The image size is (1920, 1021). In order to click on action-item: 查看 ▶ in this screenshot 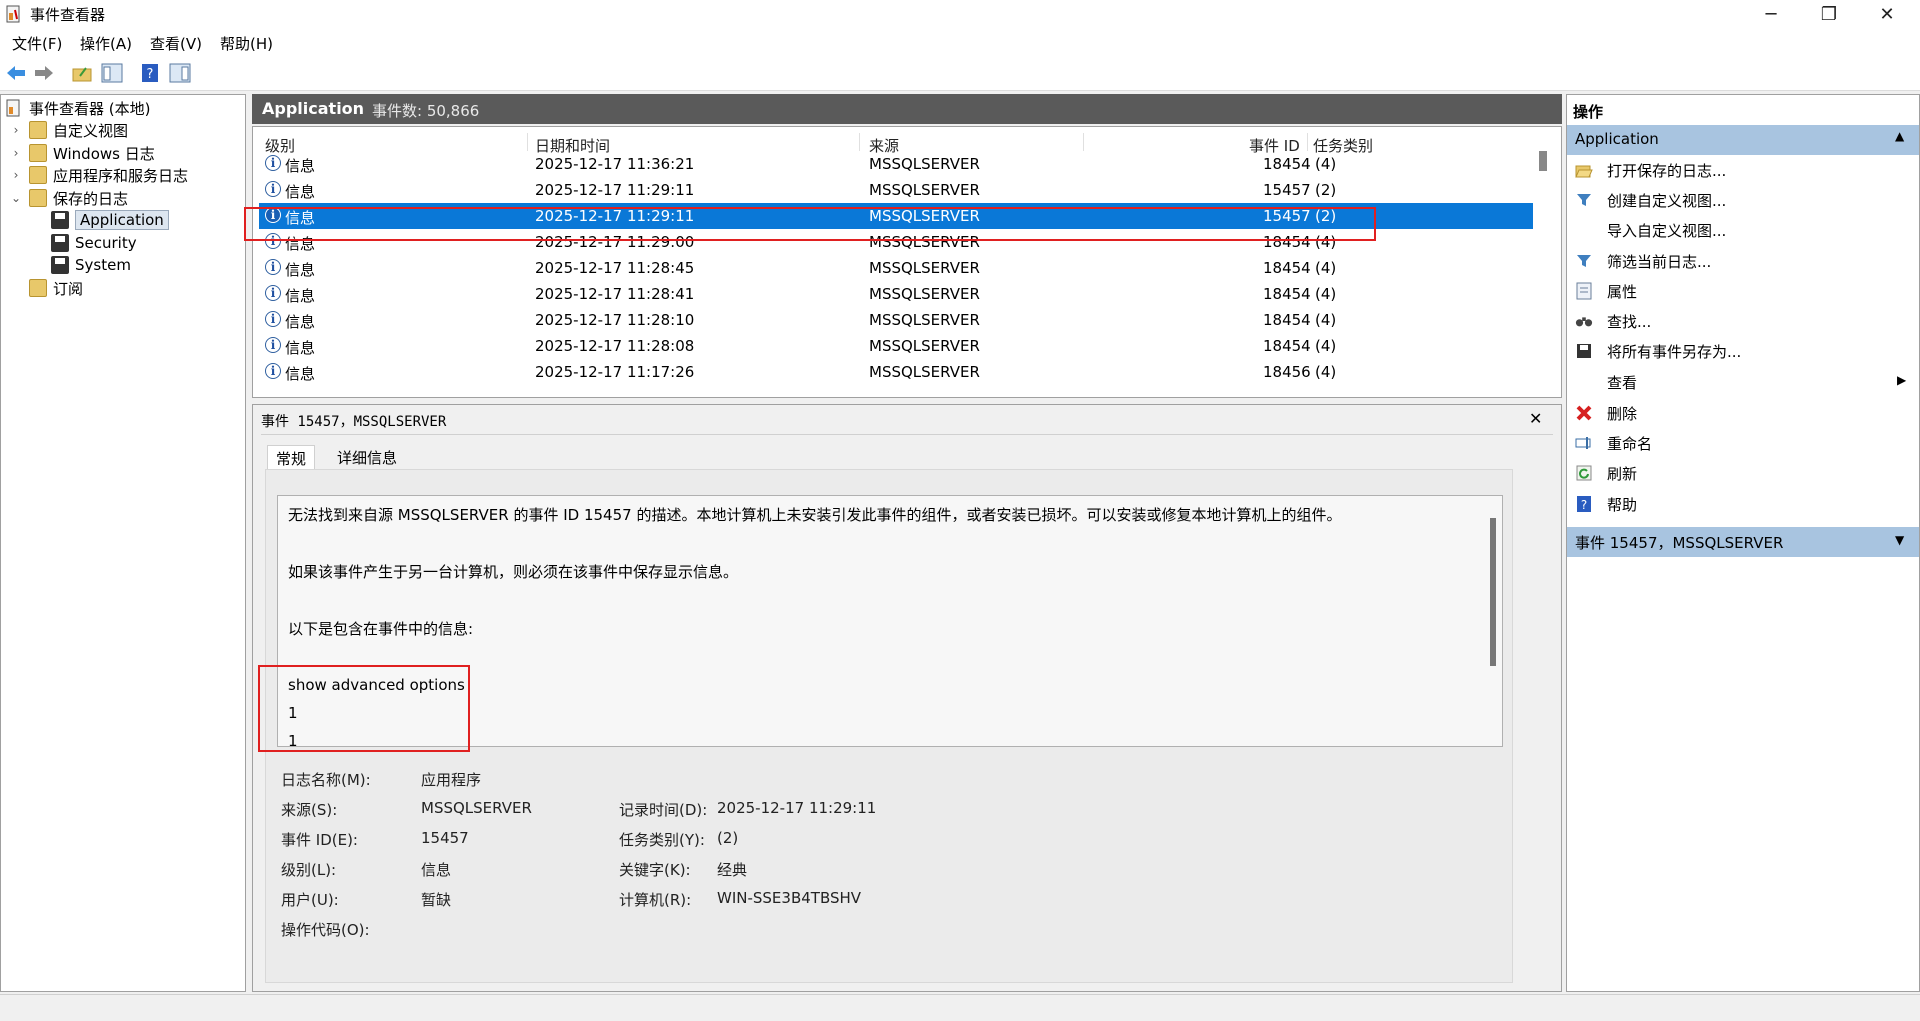, I will do `click(1743, 382)`.